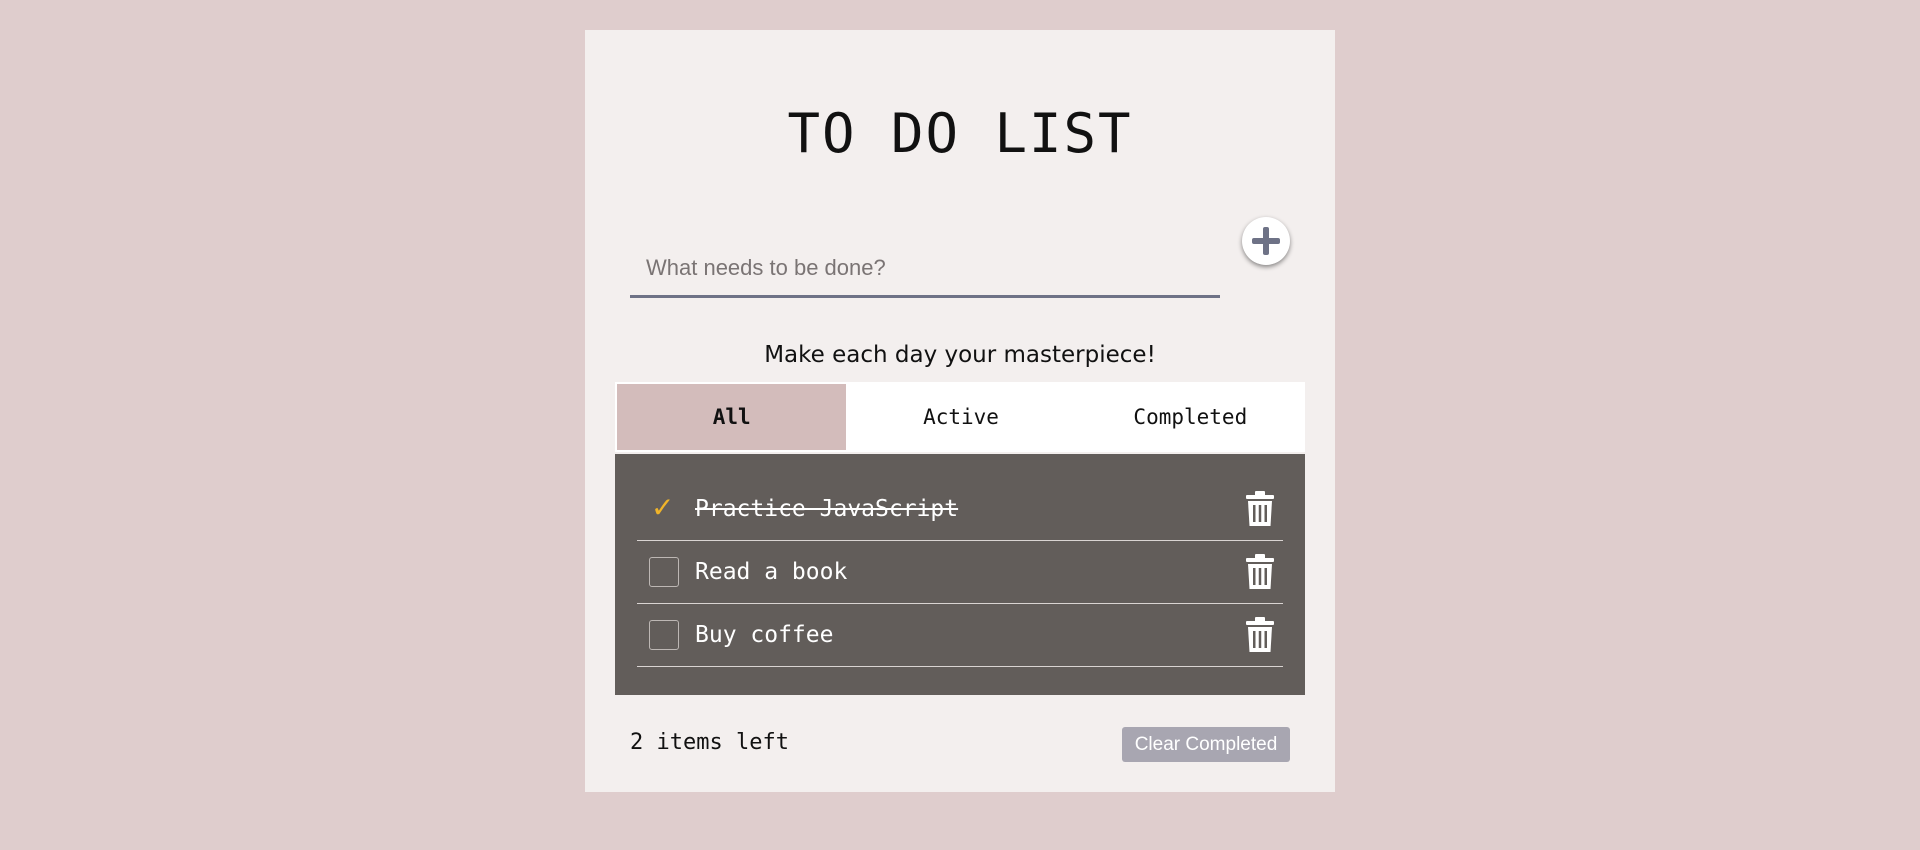  I want to click on add-todo-button, so click(1266, 241).